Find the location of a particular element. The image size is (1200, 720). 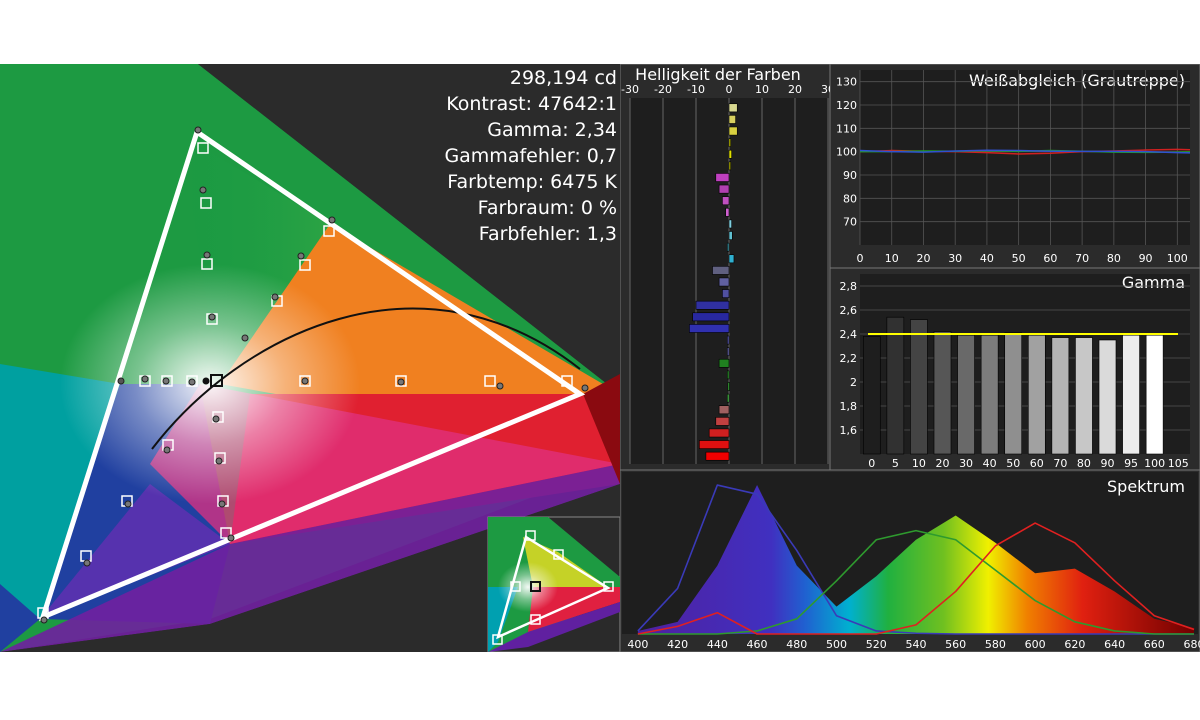

gamma-title: Gamma is located at coordinates (1153, 282).